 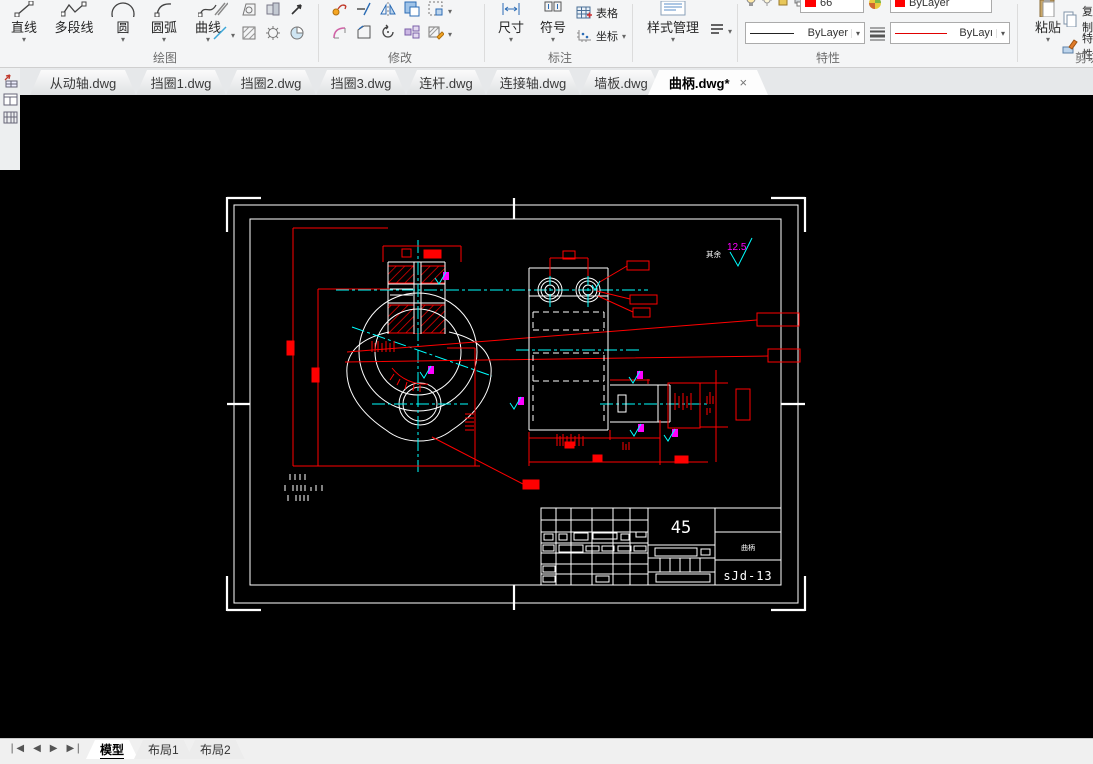 What do you see at coordinates (772, 33) in the screenshot?
I see `linetype-sample` at bounding box center [772, 33].